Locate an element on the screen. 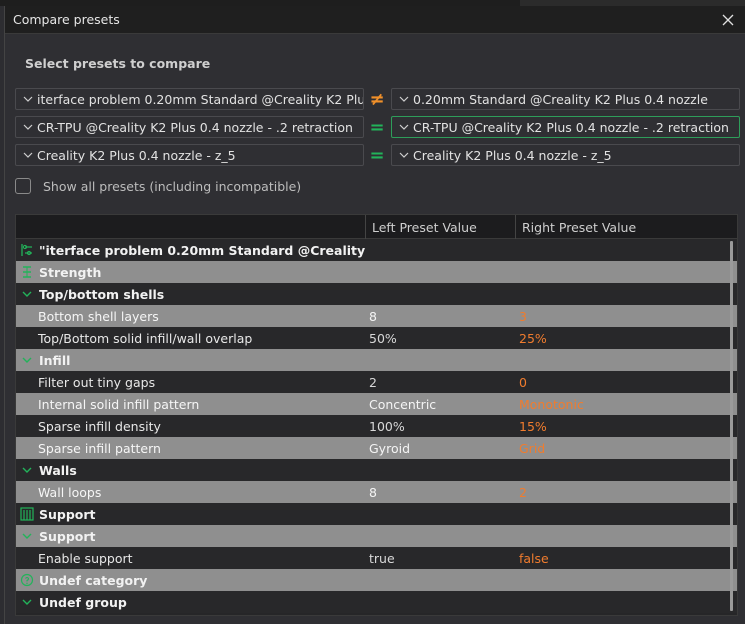 The height and width of the screenshot is (624, 745). group-label: Undef group is located at coordinates (83, 602).